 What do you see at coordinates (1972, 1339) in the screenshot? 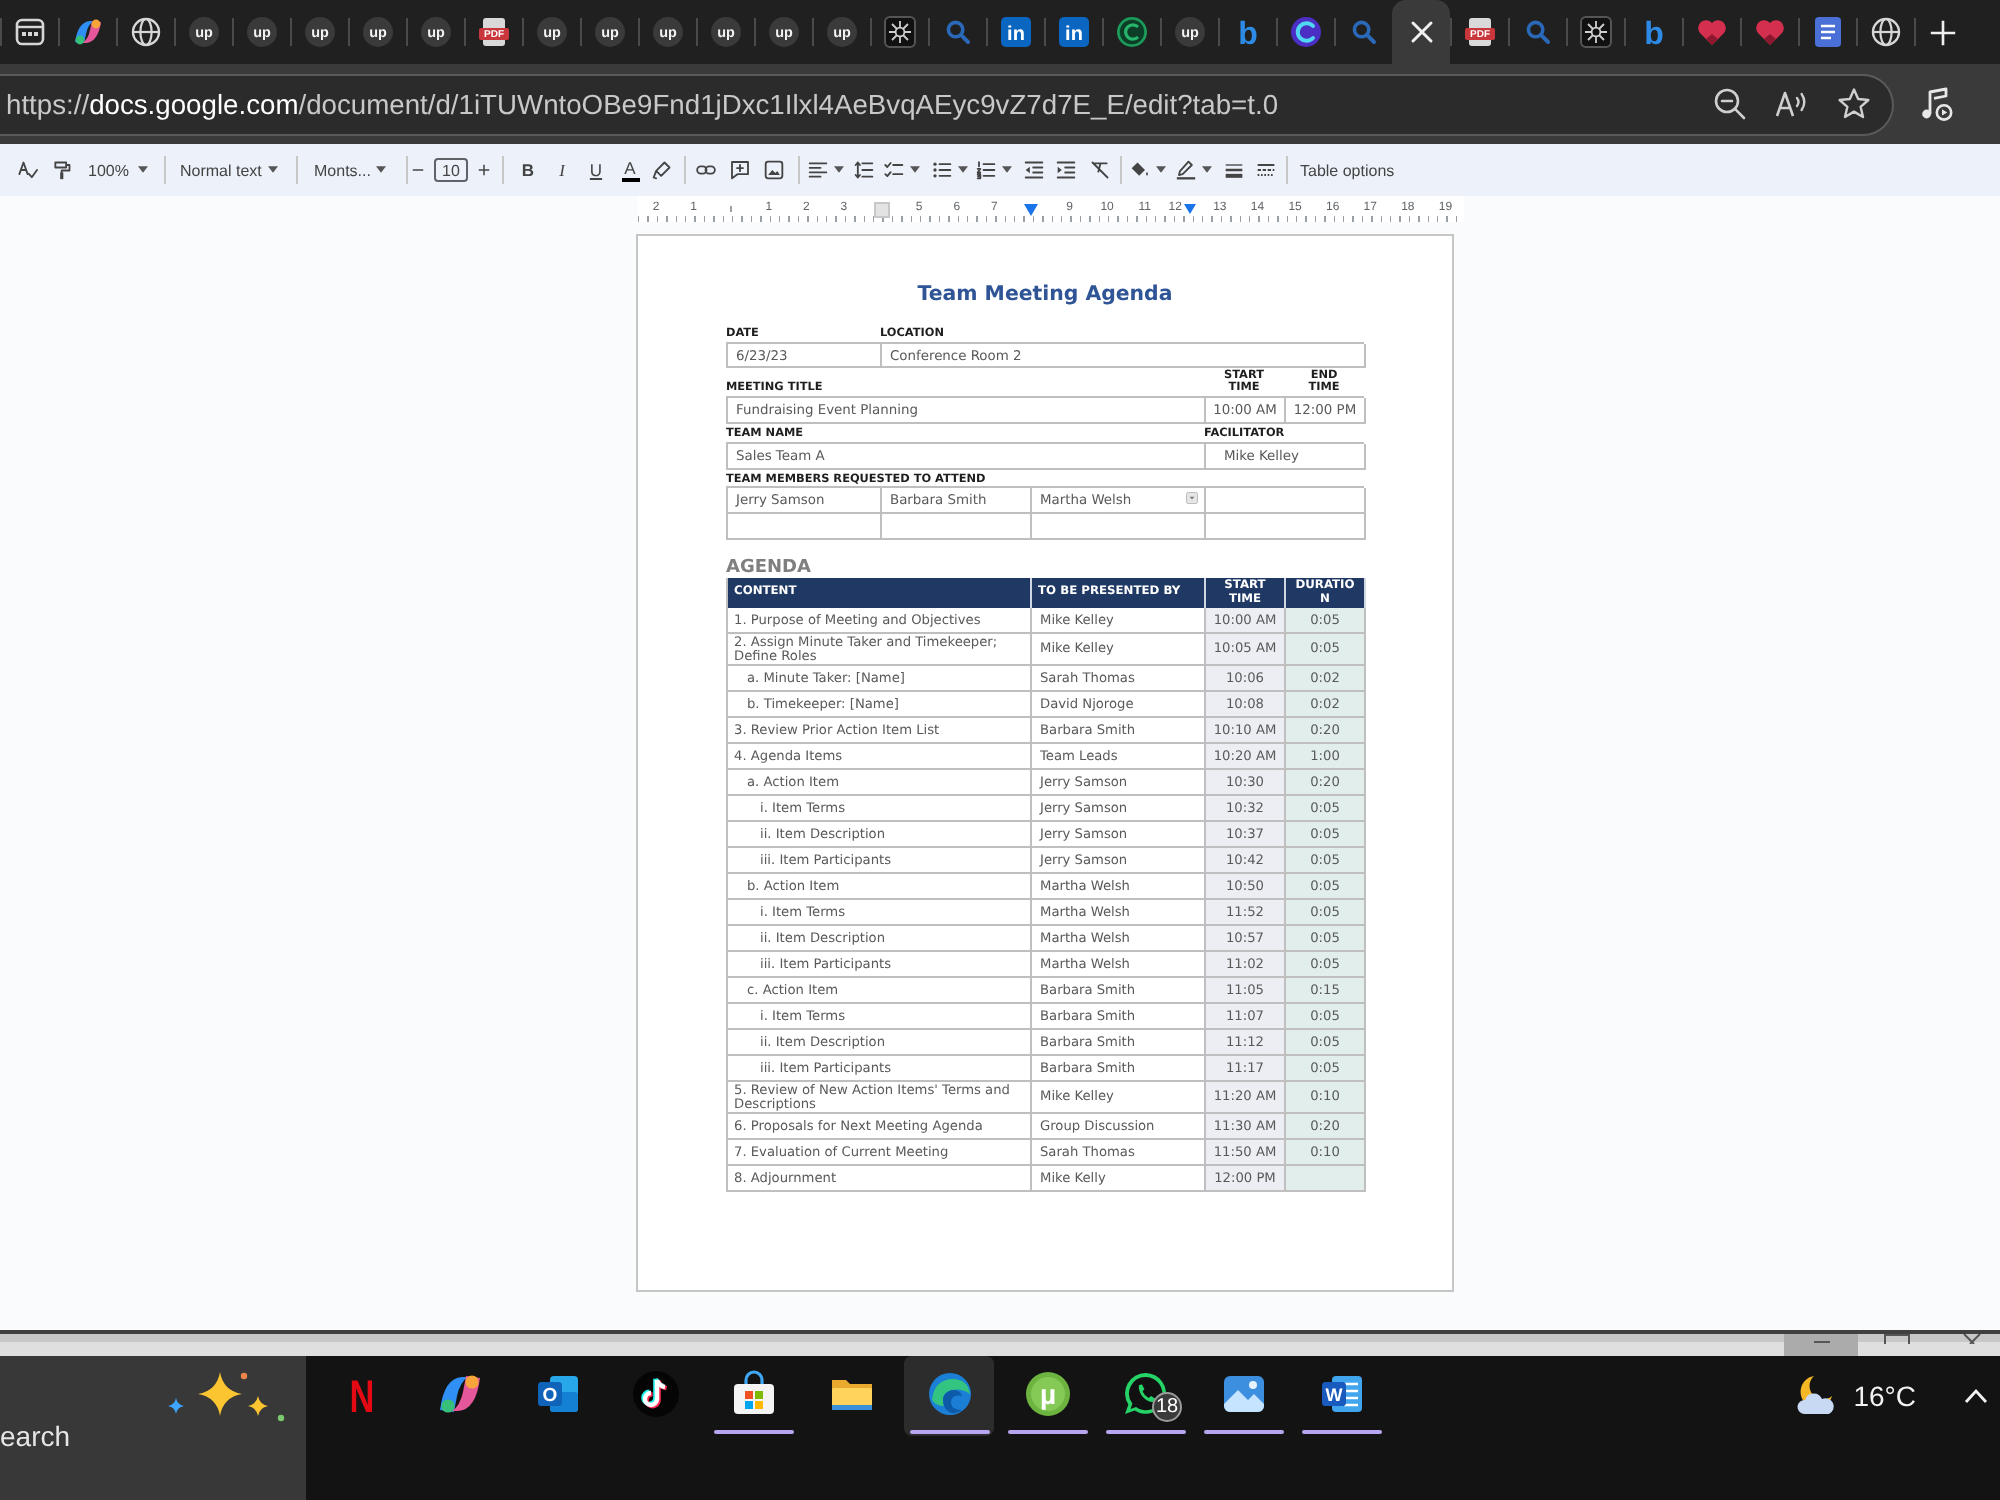
I see `close-icon` at bounding box center [1972, 1339].